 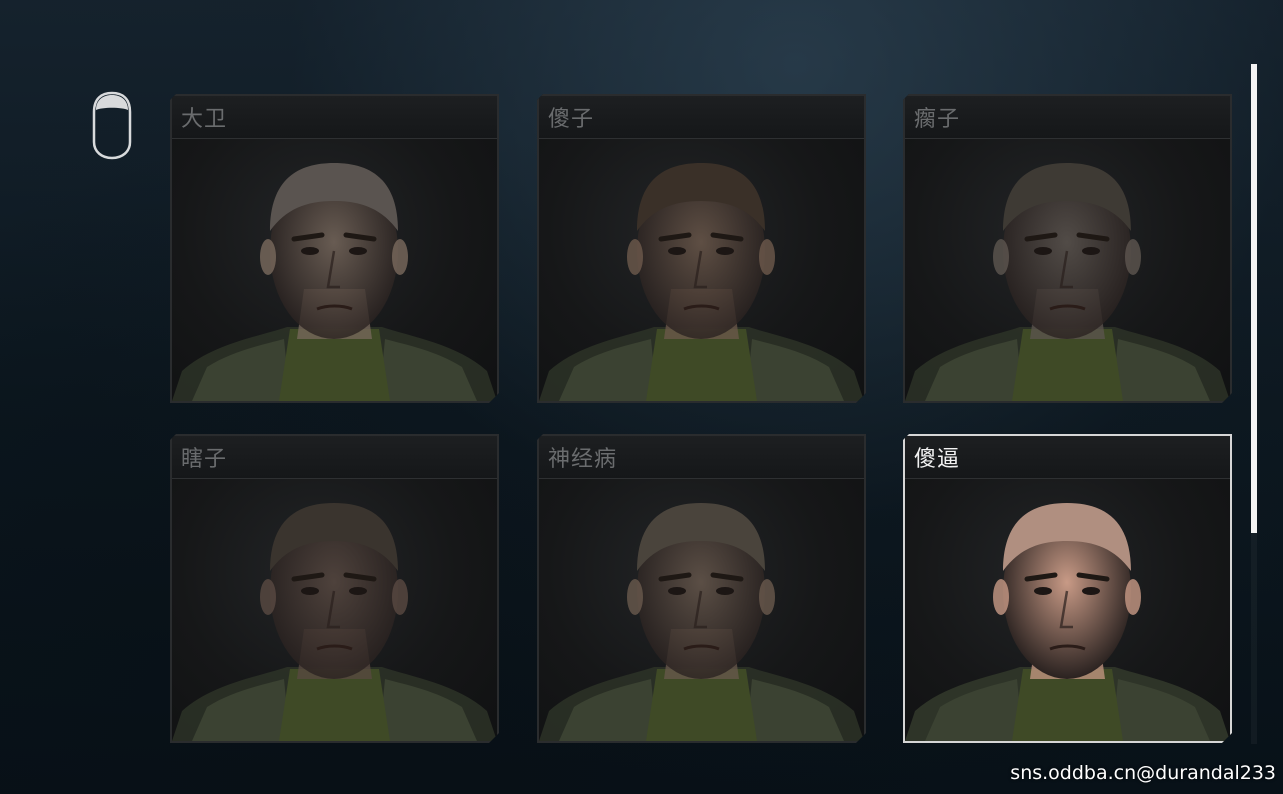 What do you see at coordinates (334, 117) in the screenshot?
I see `character-card-header: 大卫` at bounding box center [334, 117].